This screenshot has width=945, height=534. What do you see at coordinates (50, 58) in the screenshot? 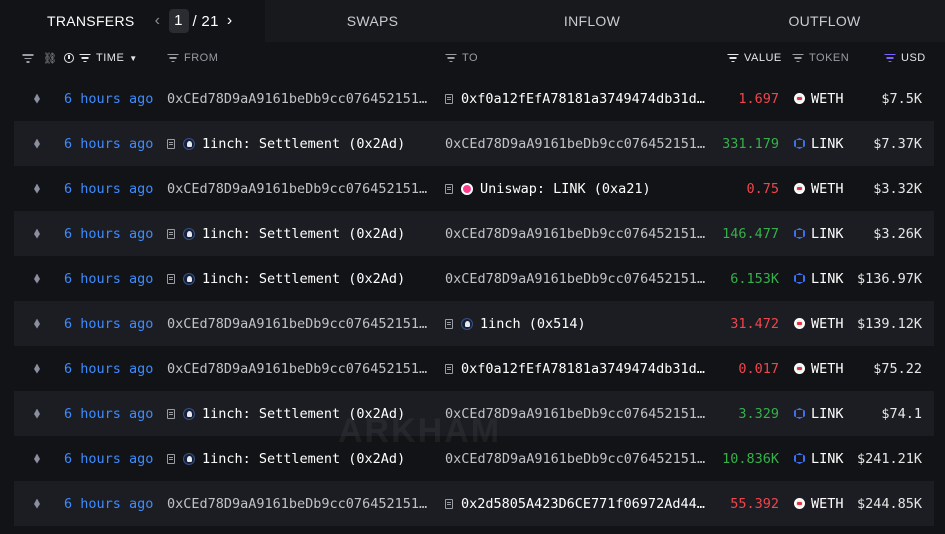
I see `link-icon: ⛓` at bounding box center [50, 58].